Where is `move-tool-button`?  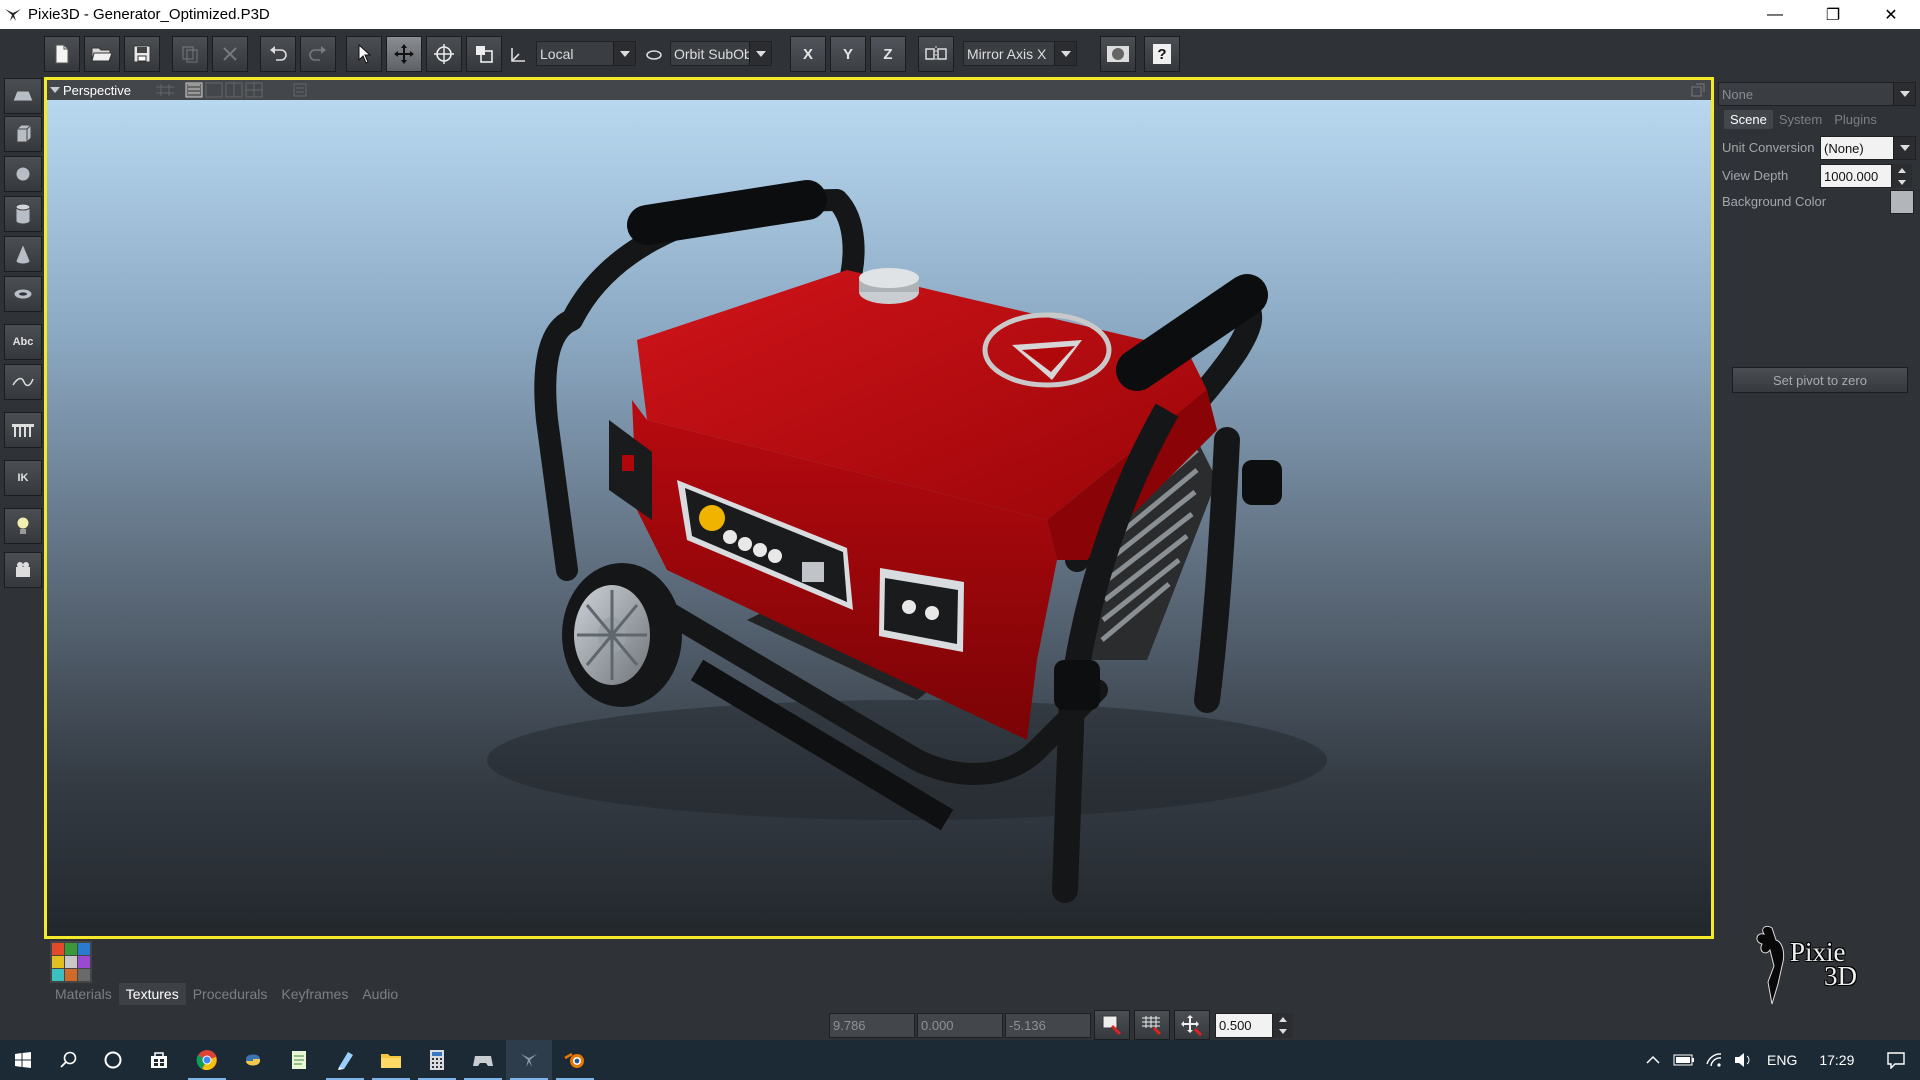
move-tool-button is located at coordinates (404, 54).